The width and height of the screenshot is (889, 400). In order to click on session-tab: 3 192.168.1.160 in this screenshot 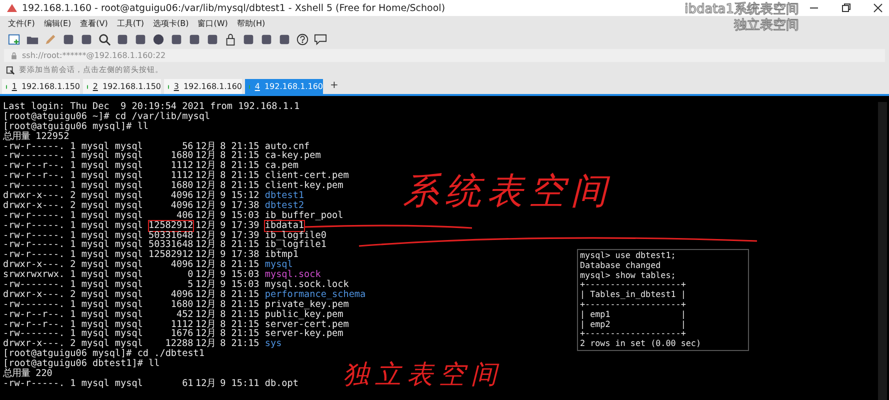, I will do `click(203, 86)`.